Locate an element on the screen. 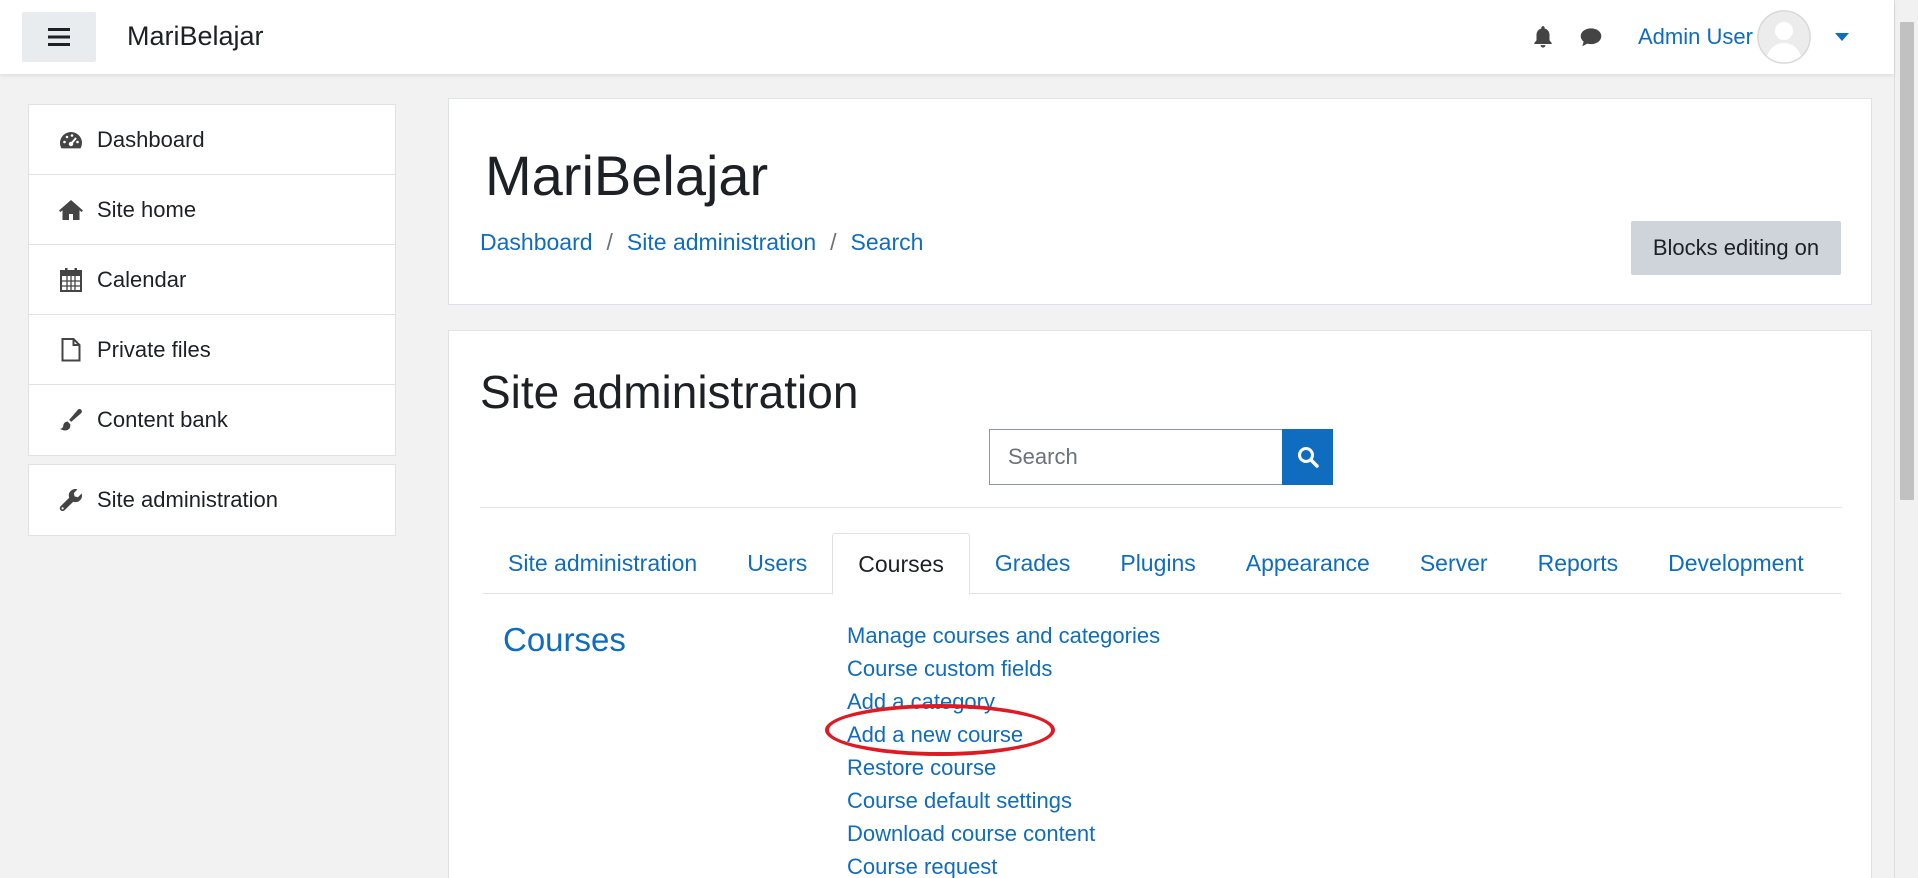  section-title-courses: Courses is located at coordinates (564, 640).